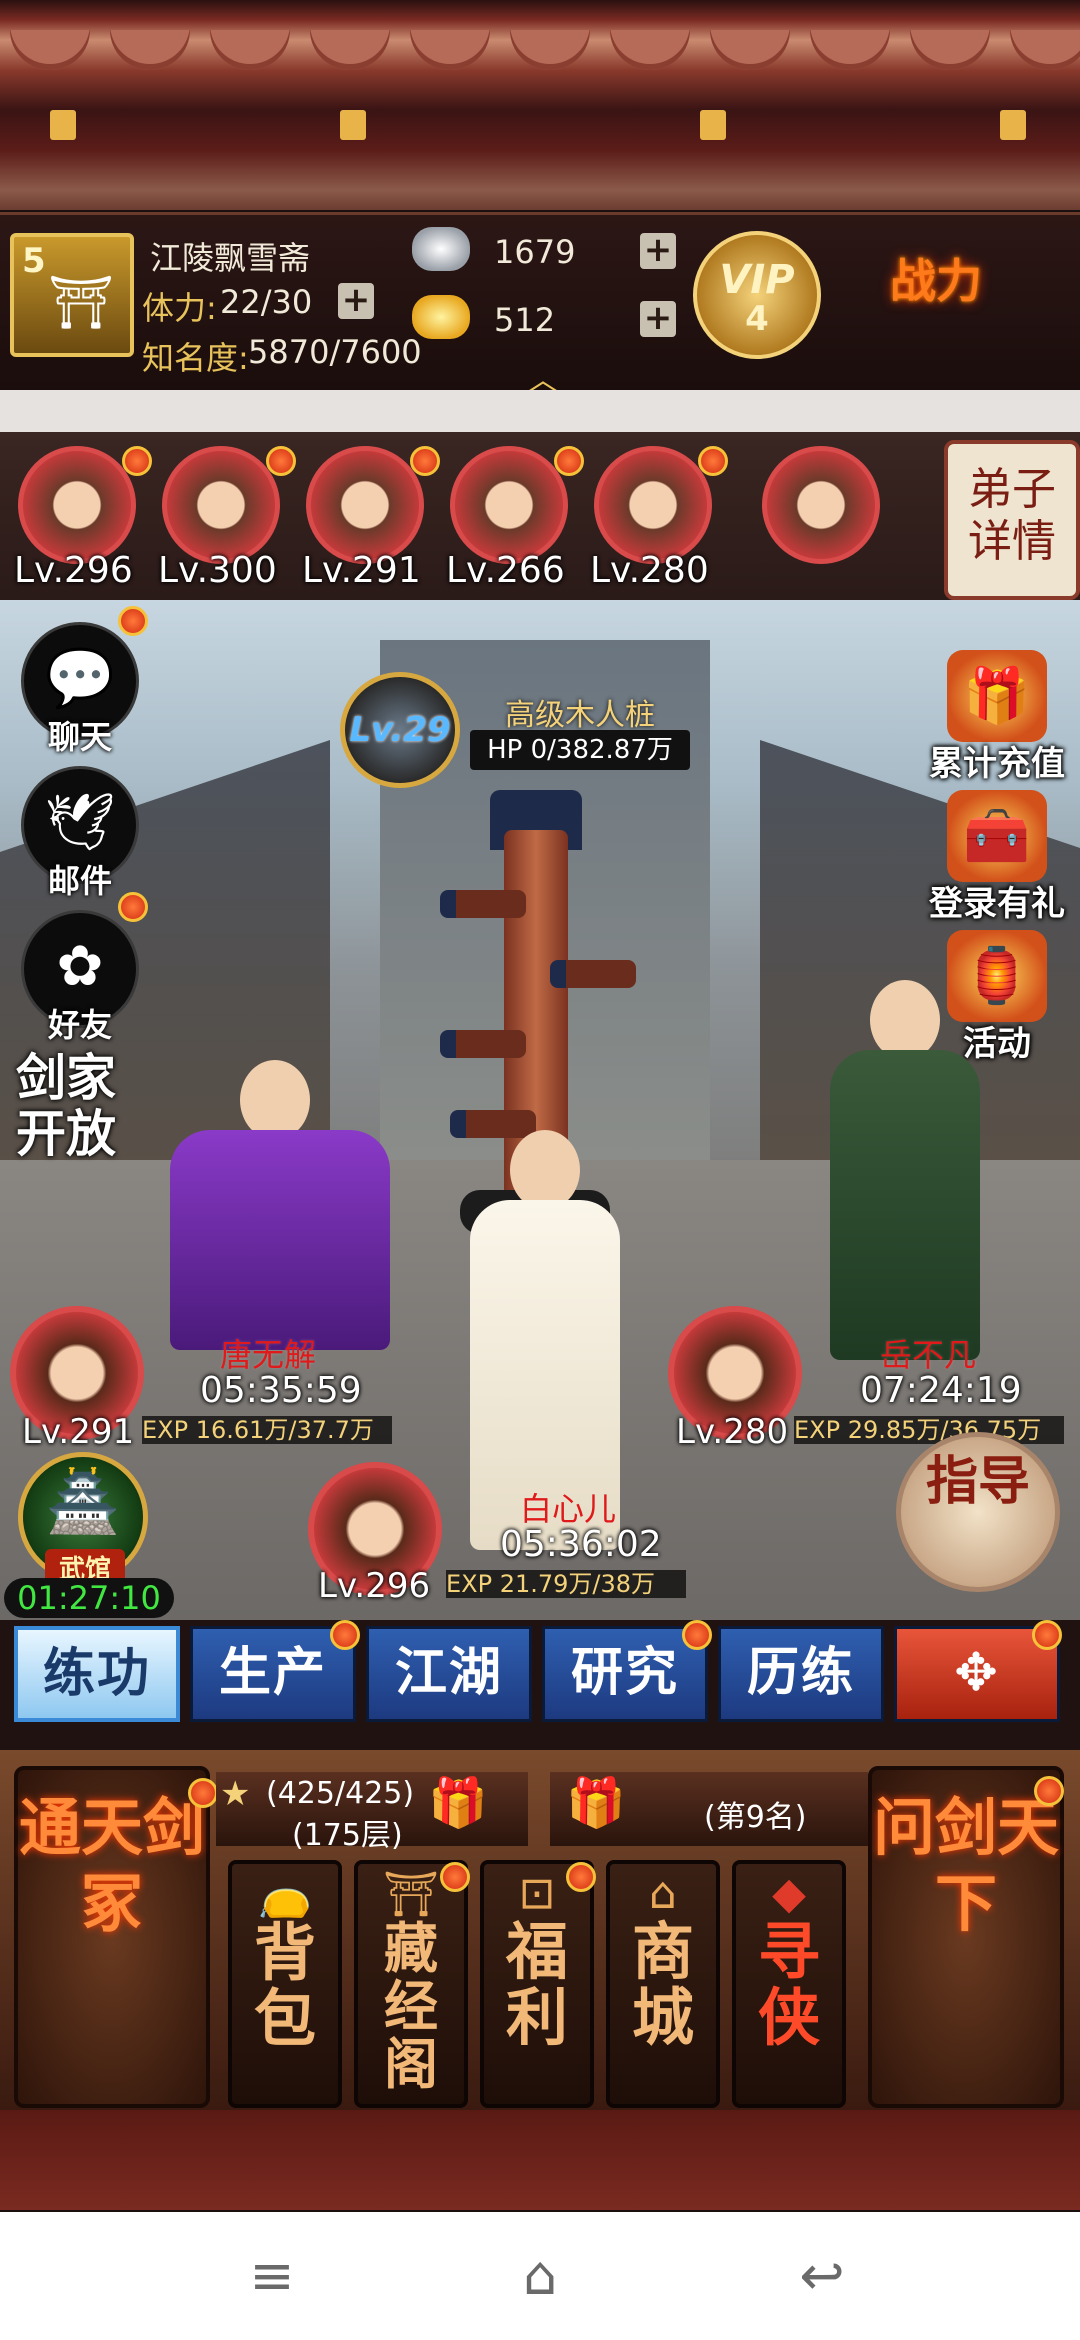 The width and height of the screenshot is (1080, 2340). Describe the element at coordinates (79, 737) in the screenshot. I see `chat-label: 聊天` at that location.